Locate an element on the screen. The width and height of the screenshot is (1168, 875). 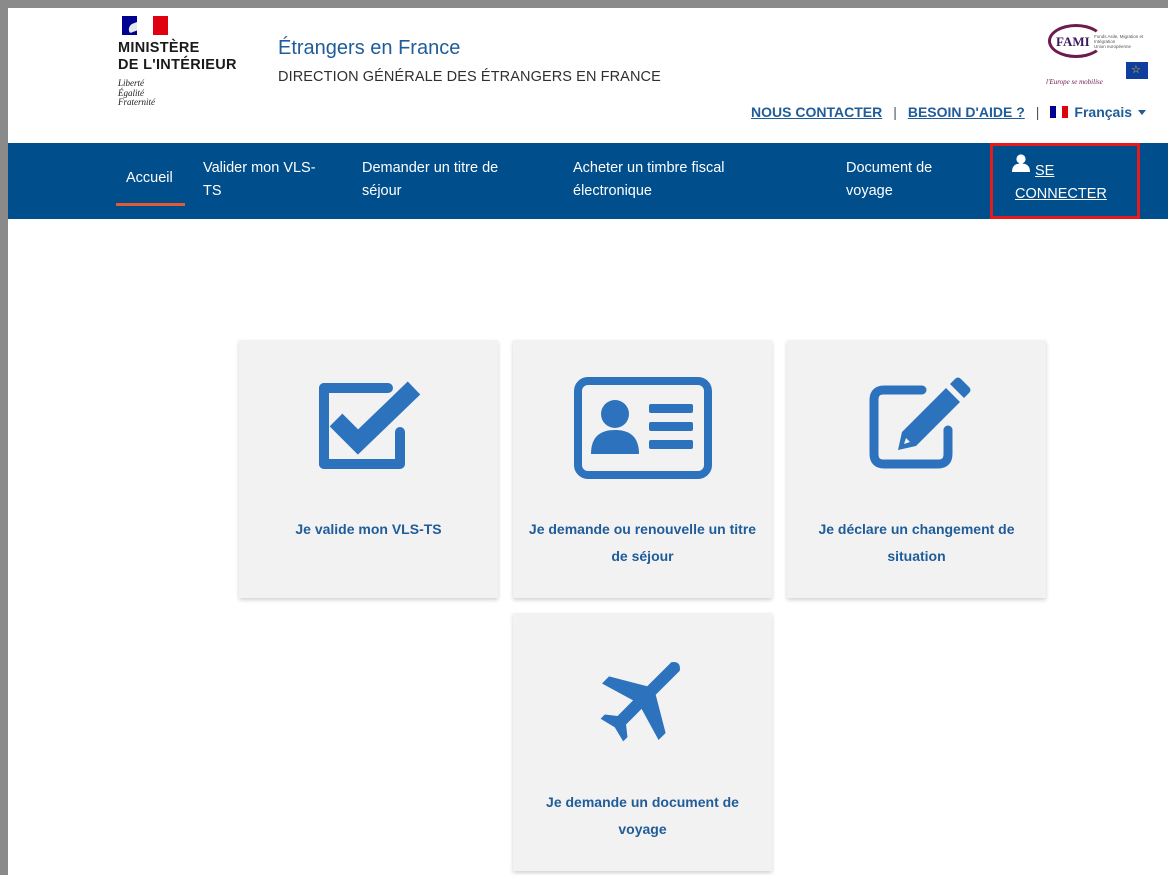
card-caption: Je demande un document de voyage is located at coordinates (642, 816).